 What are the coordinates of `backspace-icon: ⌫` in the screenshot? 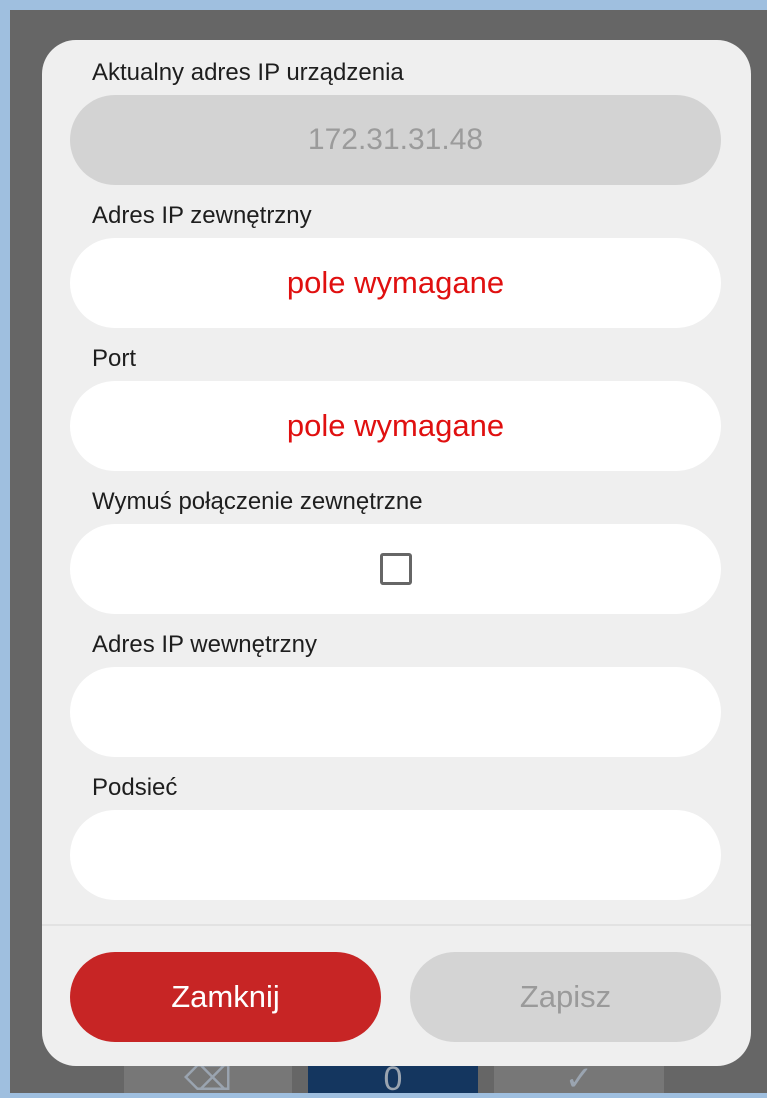 It's located at (208, 1079).